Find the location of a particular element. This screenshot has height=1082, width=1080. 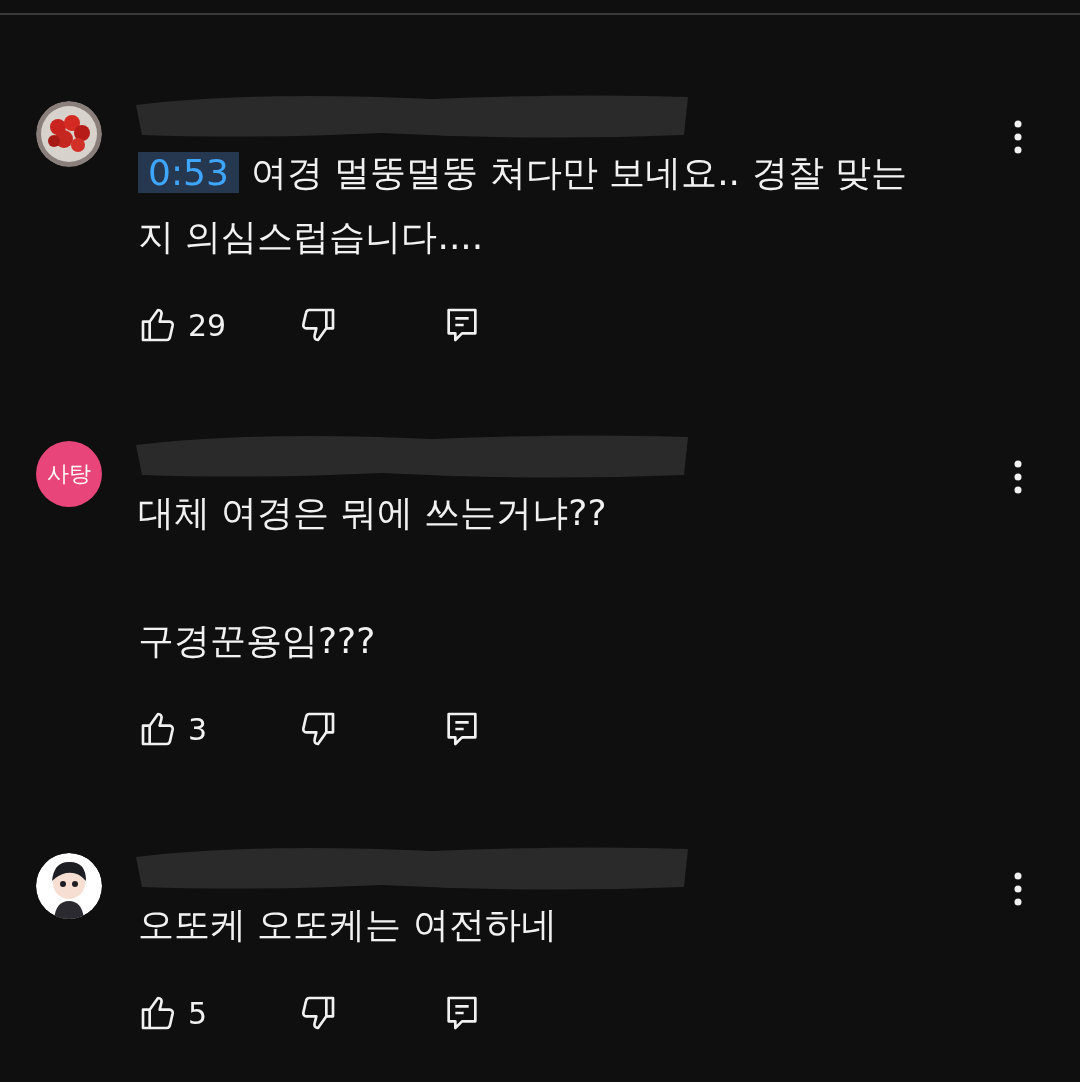

like-count: 29 is located at coordinates (208, 325).